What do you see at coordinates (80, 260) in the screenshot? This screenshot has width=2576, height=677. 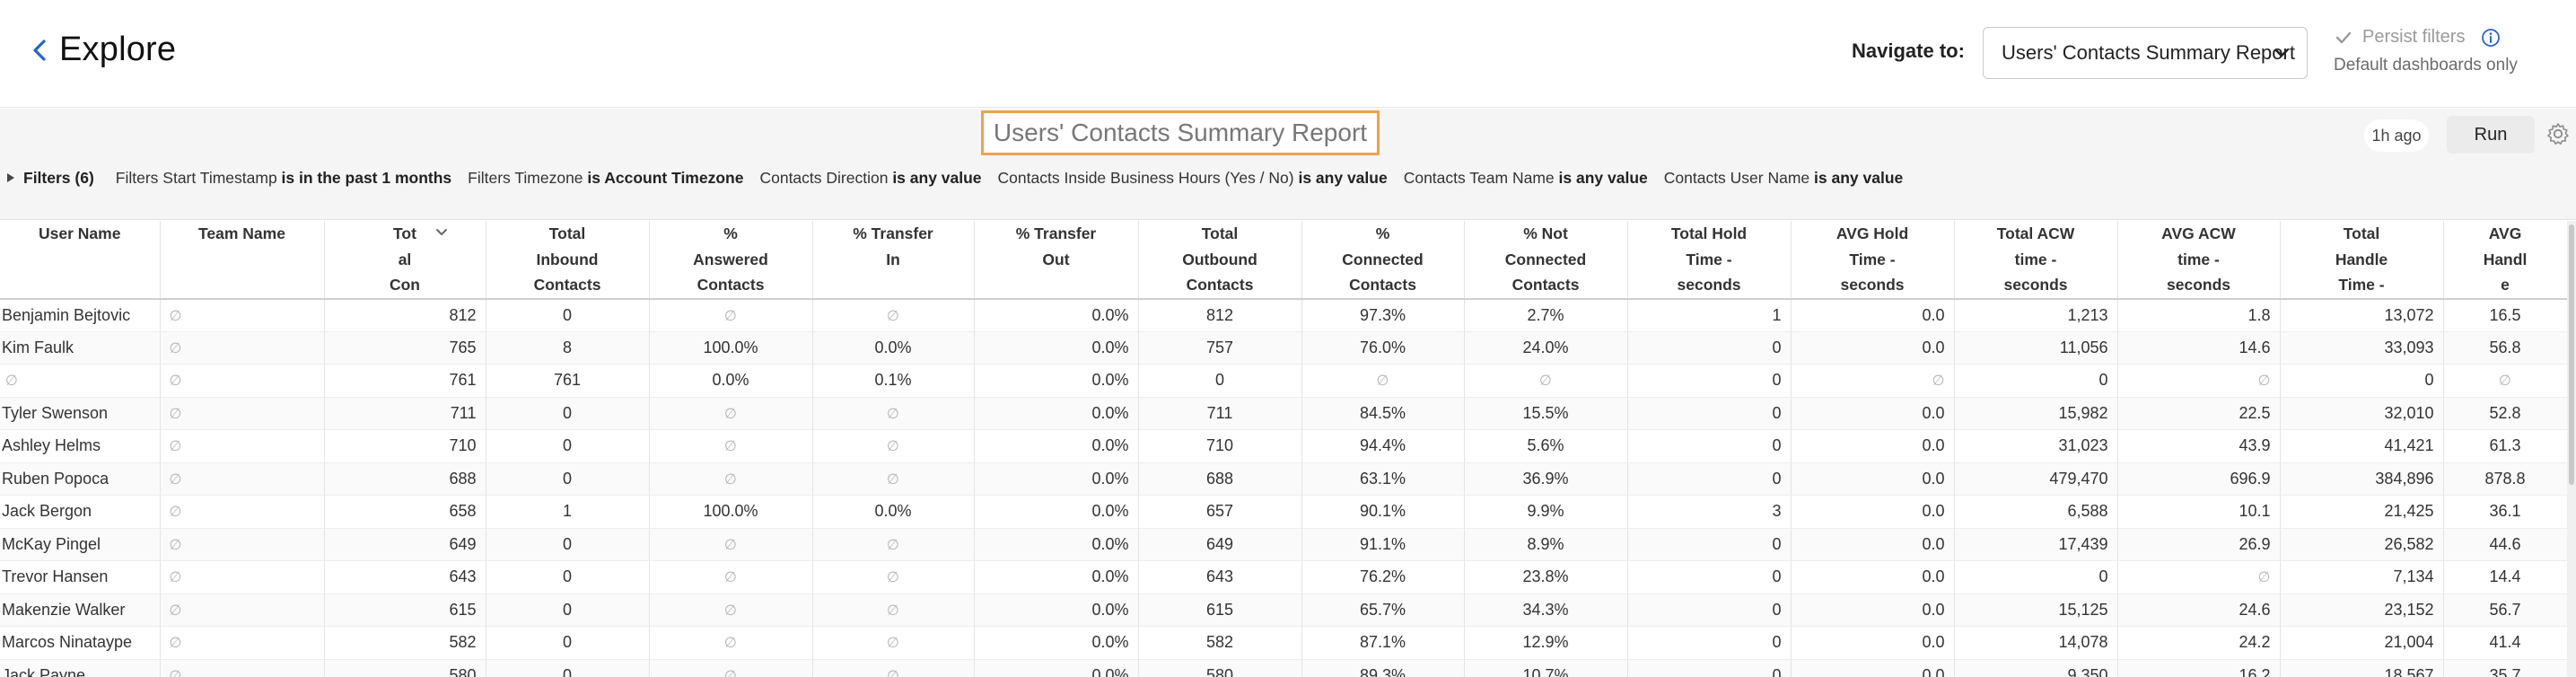 I see `column-header: User Name` at bounding box center [80, 260].